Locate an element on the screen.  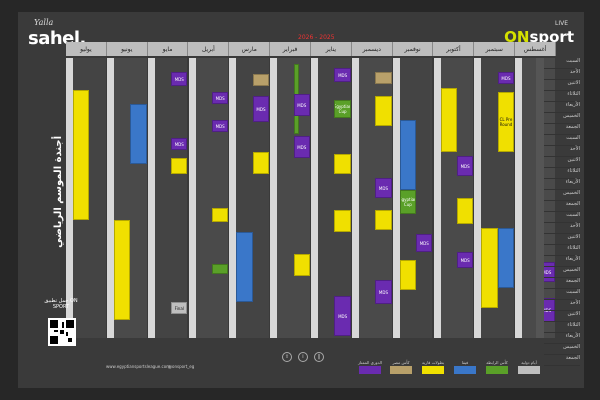
footer-url: www.egyptiansportsleague.com is located at coordinates (138, 366).